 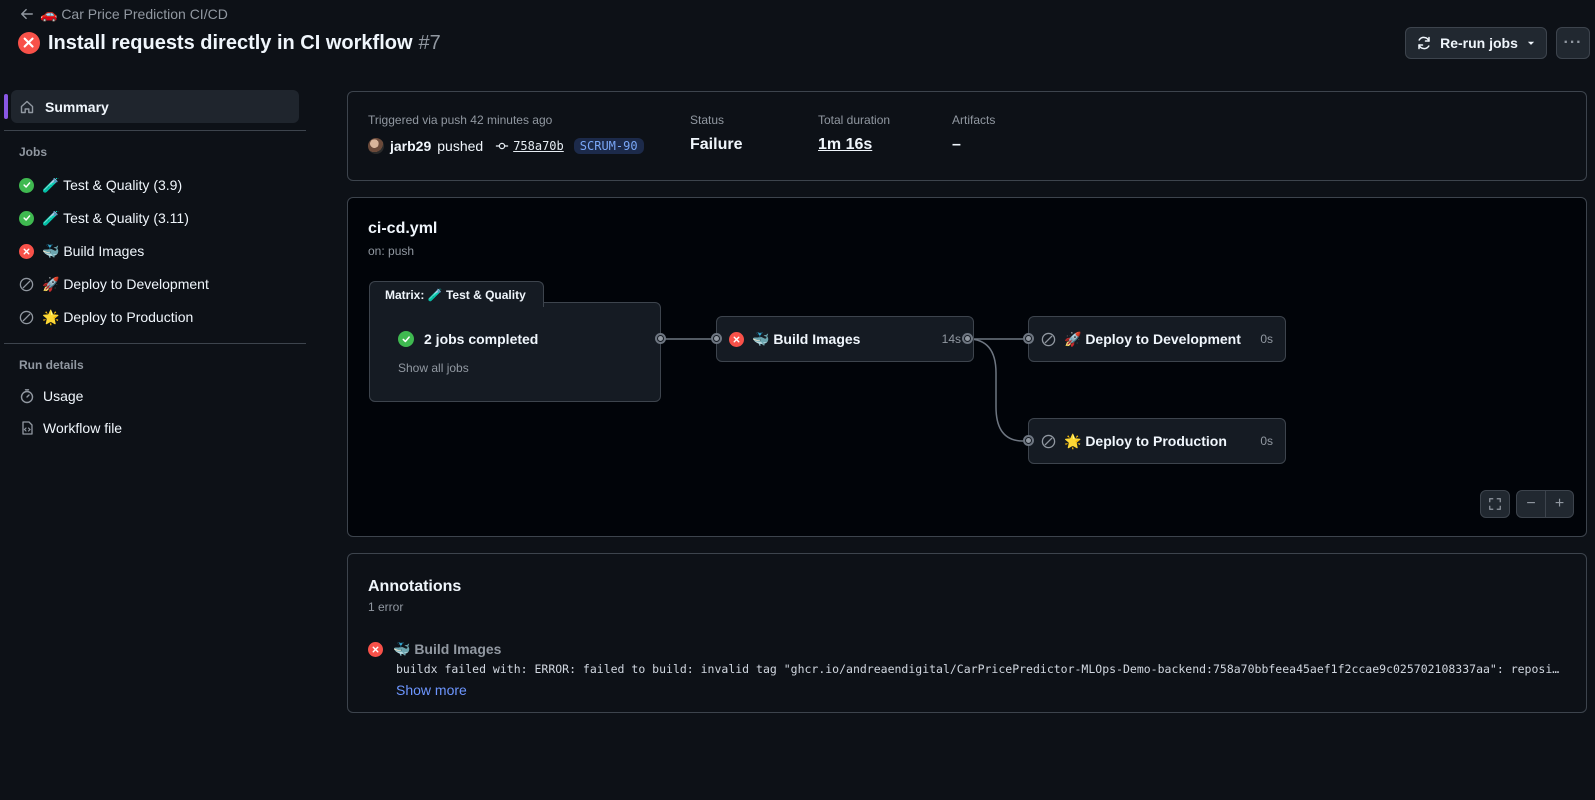 I want to click on job-label: 🚀 Deploy to Development, so click(x=125, y=283).